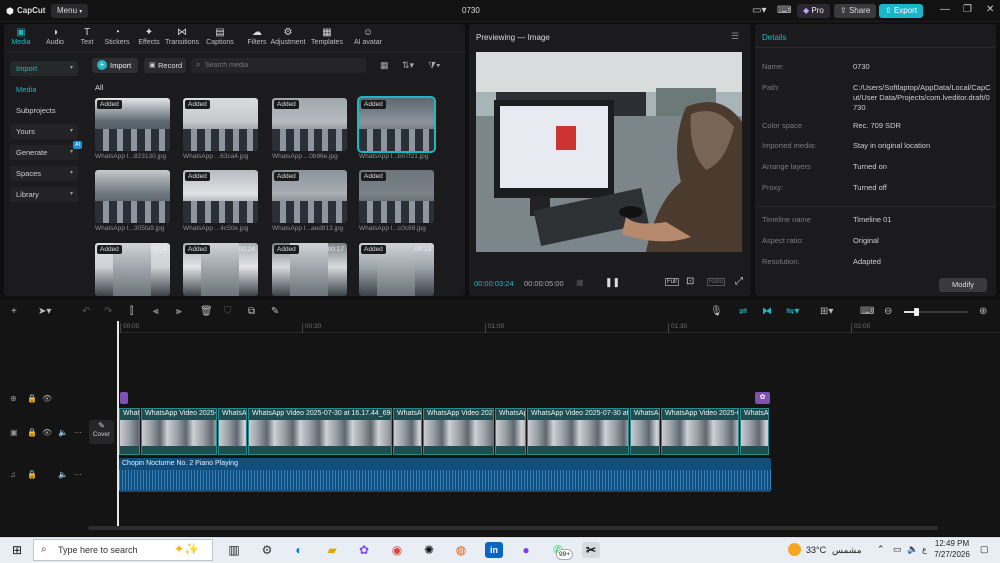 The image size is (1000, 563). What do you see at coordinates (78, 432) in the screenshot?
I see `more-icon: ⋯` at bounding box center [78, 432].